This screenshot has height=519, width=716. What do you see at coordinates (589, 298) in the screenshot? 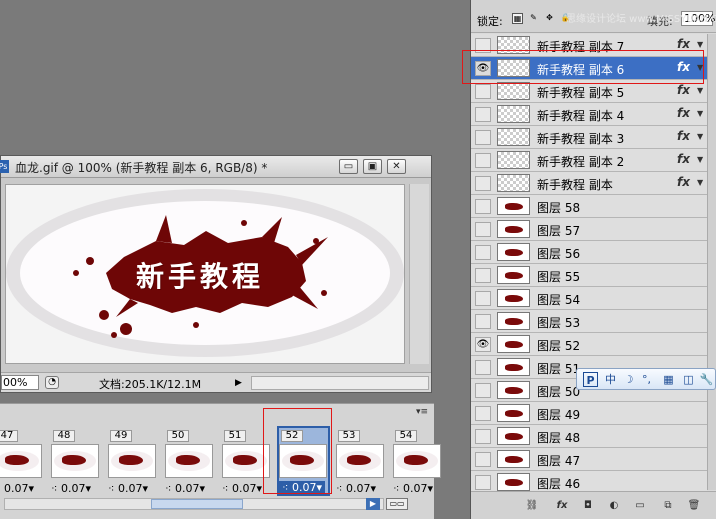
I see `layer-row: 图层 54` at bounding box center [589, 298].